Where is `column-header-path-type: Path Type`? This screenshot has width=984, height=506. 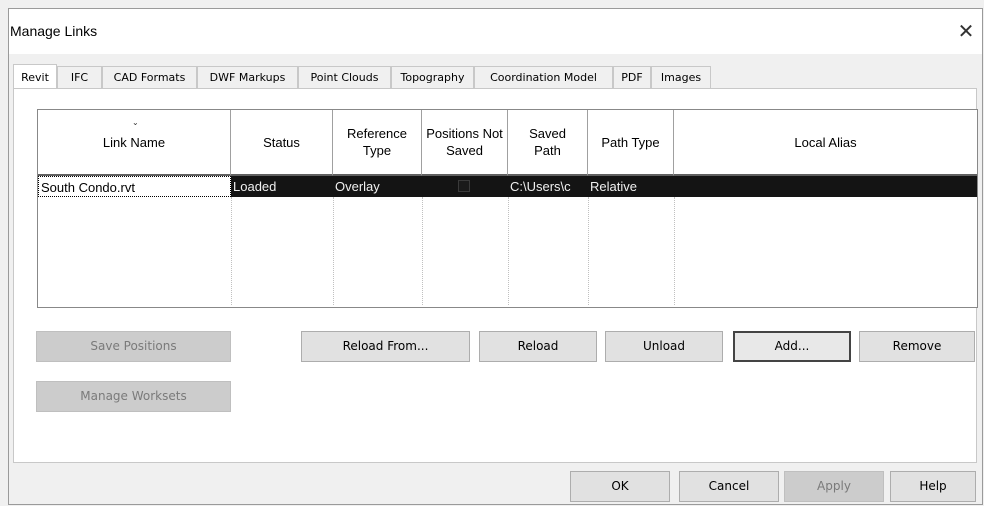 column-header-path-type: Path Type is located at coordinates (631, 143).